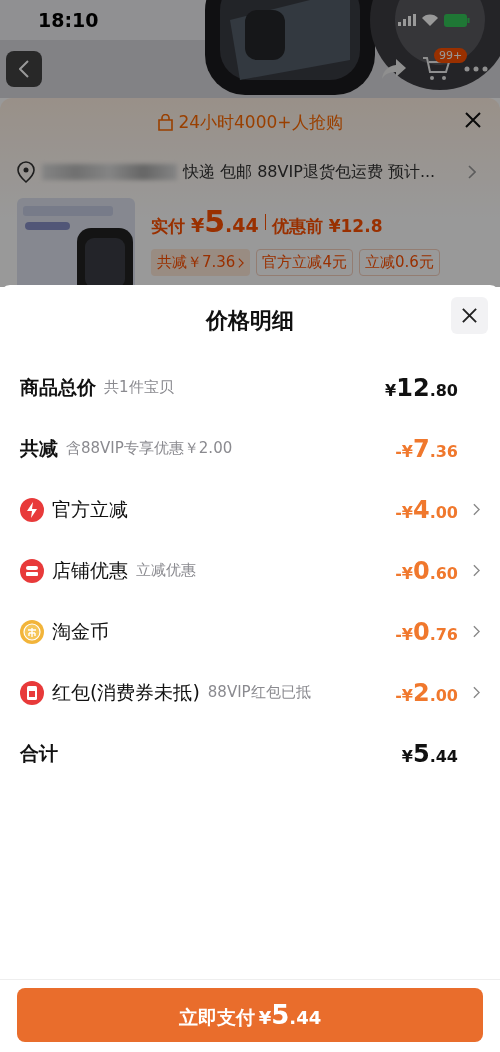  Describe the element at coordinates (39, 448) in the screenshot. I see `row-label: 共减` at that location.